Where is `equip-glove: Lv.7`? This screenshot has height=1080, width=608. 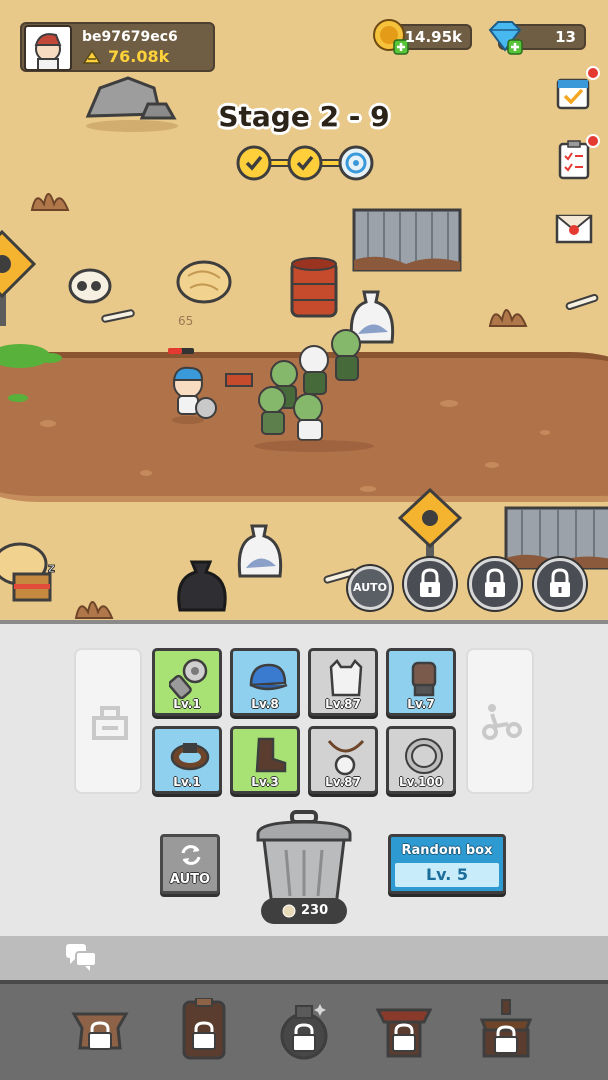 equip-glove: Lv.7 is located at coordinates (421, 682).